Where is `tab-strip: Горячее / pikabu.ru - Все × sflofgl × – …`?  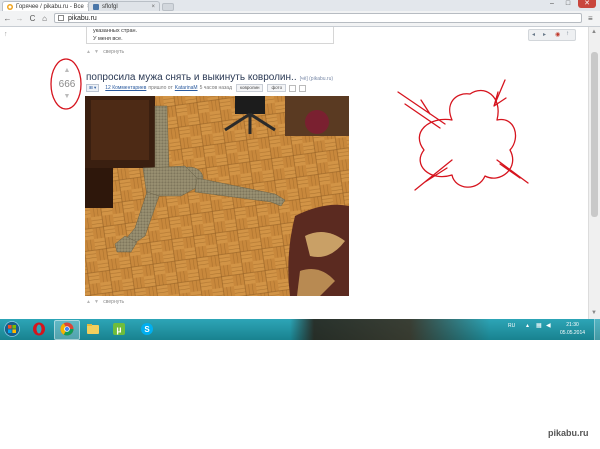 tab-strip: Горячее / pikabu.ru - Все × sflofgl × – … is located at coordinates (300, 5).